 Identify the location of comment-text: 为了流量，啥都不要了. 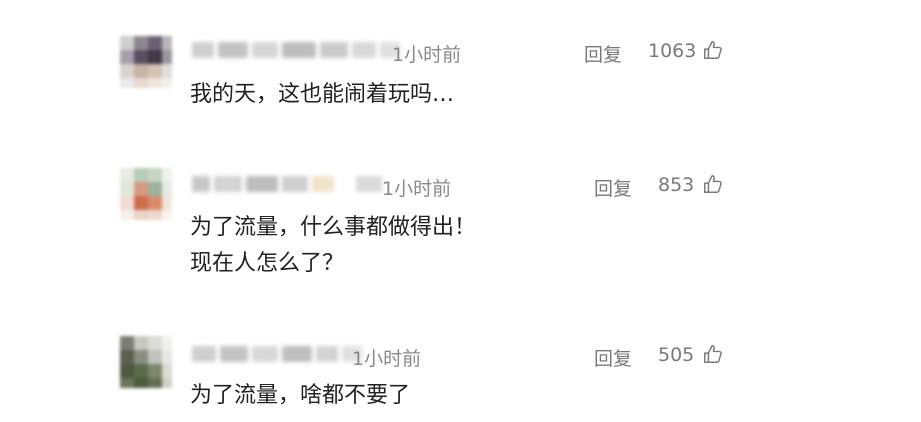
(300, 396).